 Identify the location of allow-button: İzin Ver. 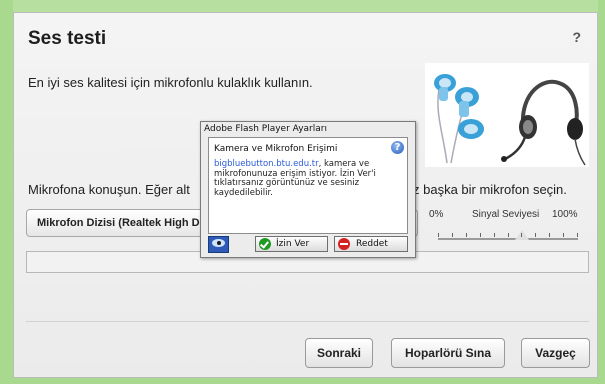
(291, 244).